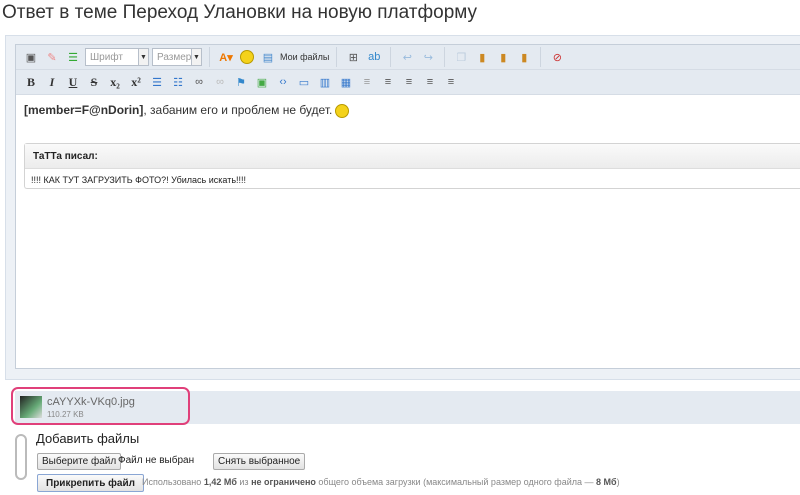 This screenshot has height=495, width=800. I want to click on align-center-icon: ≡, so click(409, 82).